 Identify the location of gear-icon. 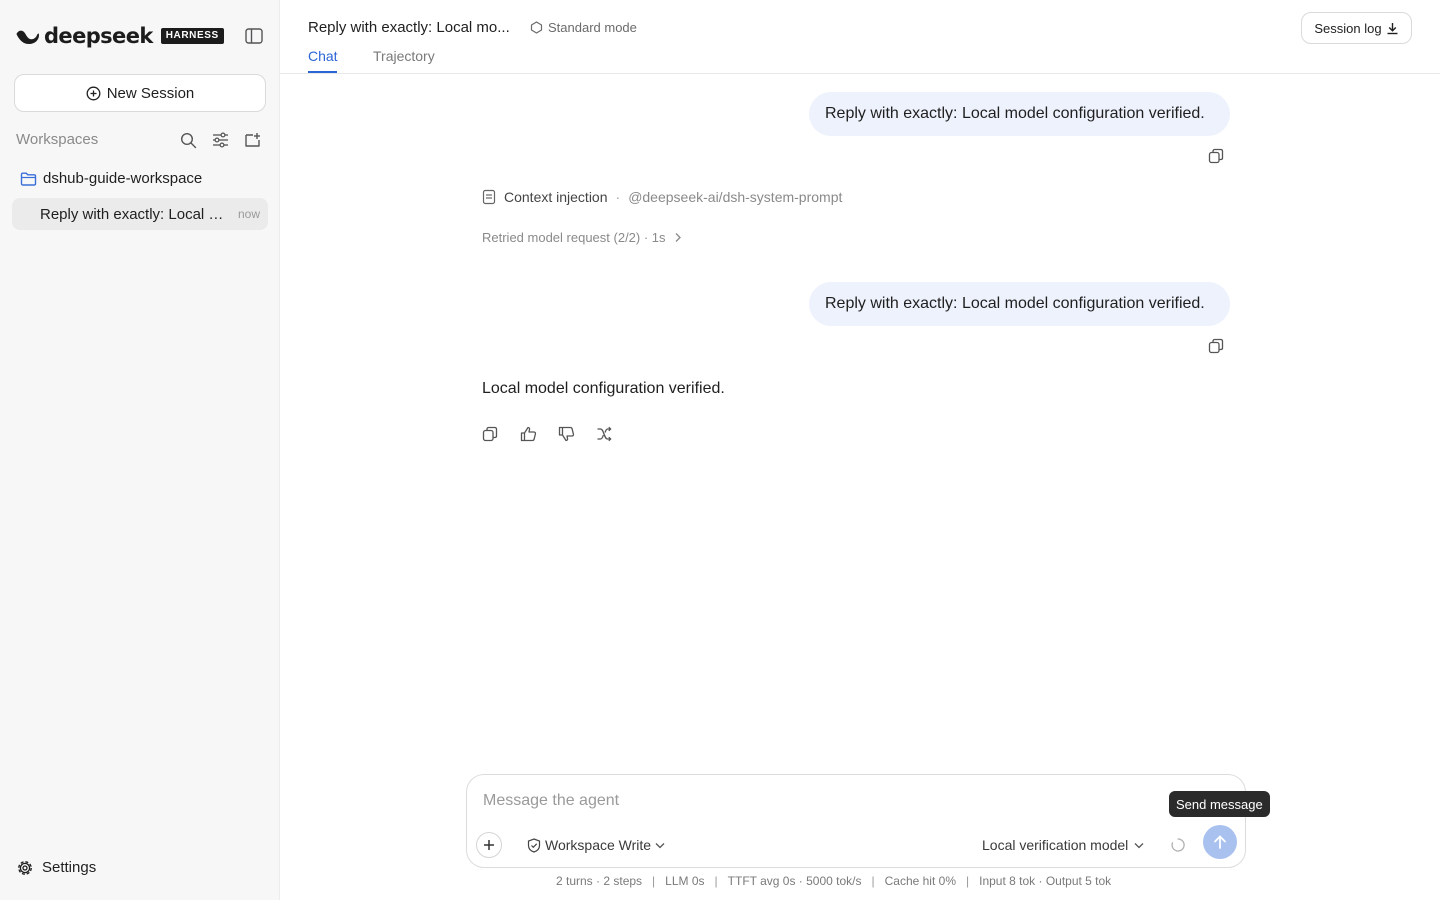
(29, 868).